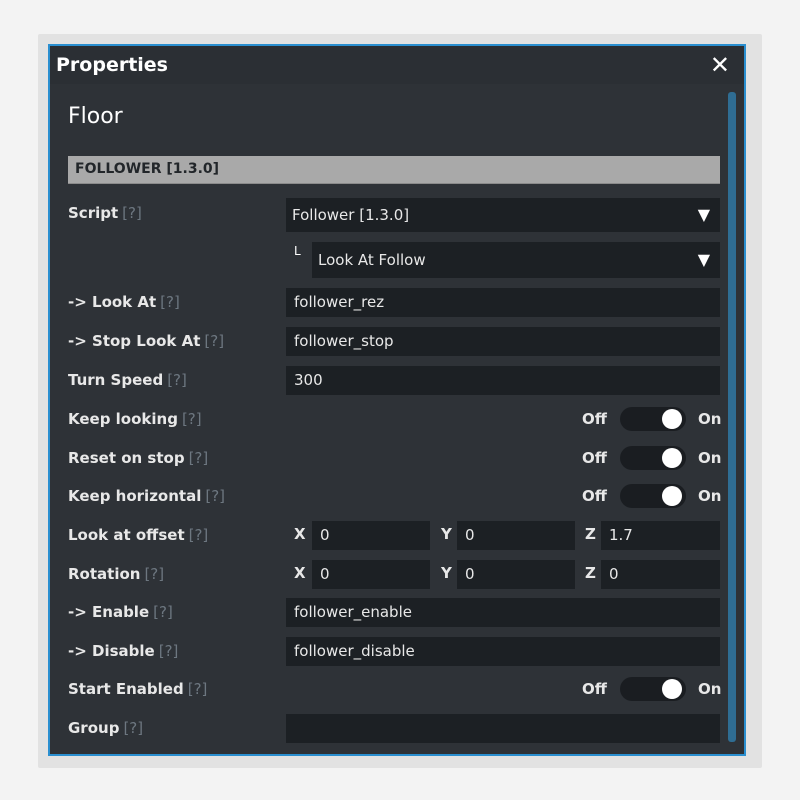 Image resolution: width=800 pixels, height=800 pixels. Describe the element at coordinates (170, 302) in the screenshot. I see `look-at-help: [?]` at that location.